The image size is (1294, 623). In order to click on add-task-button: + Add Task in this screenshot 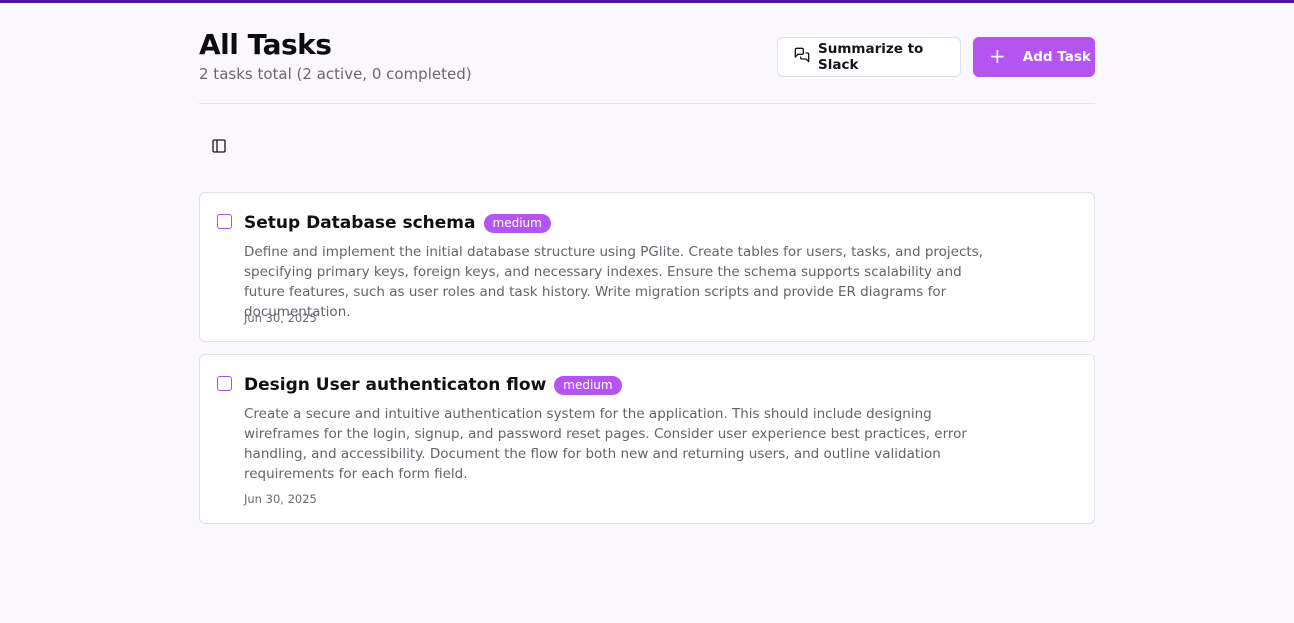, I will do `click(1034, 57)`.